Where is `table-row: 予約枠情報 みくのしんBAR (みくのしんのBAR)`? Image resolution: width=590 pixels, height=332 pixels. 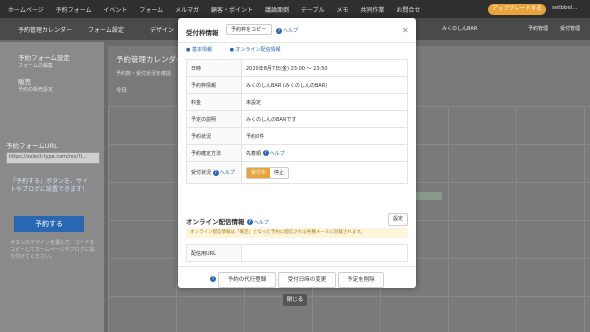
table-row: 予約枠情報 みくのしんBAR (みくのしんのBAR) is located at coordinates (297, 85).